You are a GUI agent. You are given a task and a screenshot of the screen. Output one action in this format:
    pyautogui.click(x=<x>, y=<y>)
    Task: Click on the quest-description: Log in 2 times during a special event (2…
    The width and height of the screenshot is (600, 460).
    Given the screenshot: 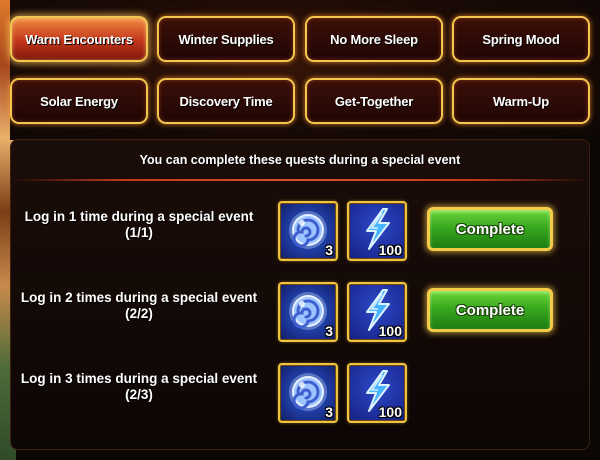 What is the action you would take?
    pyautogui.click(x=139, y=306)
    